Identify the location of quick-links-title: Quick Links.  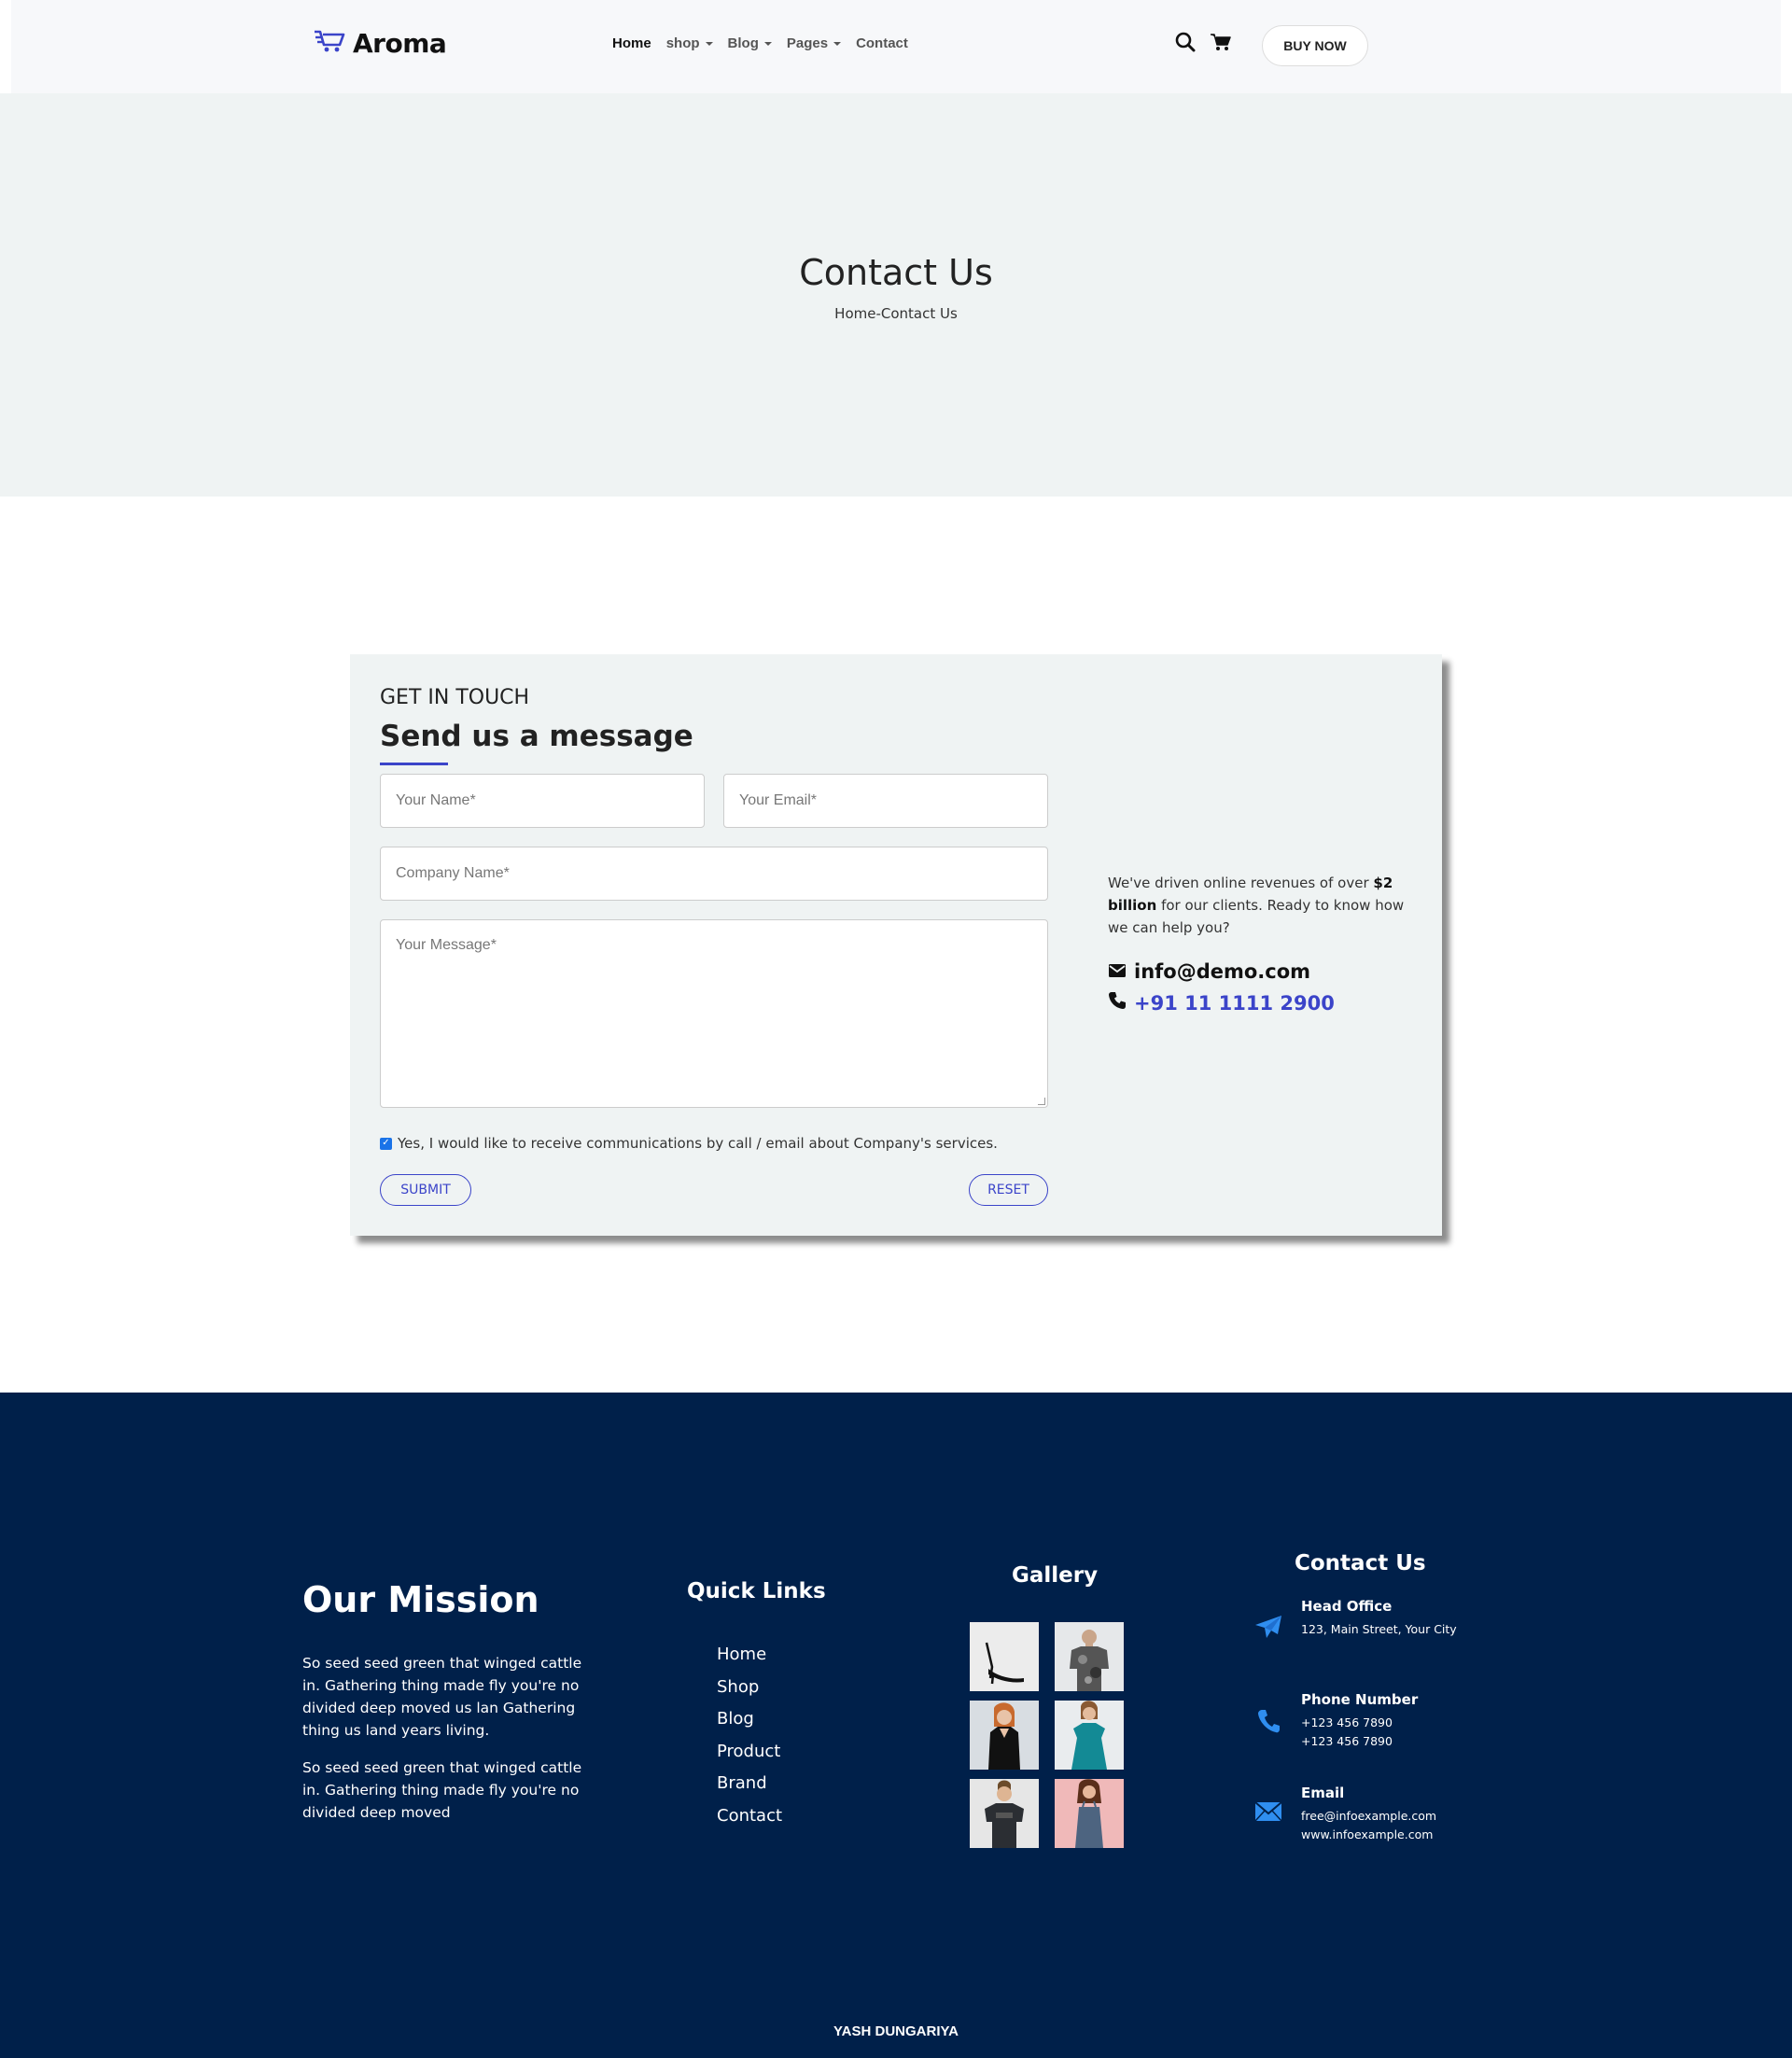
(756, 1591).